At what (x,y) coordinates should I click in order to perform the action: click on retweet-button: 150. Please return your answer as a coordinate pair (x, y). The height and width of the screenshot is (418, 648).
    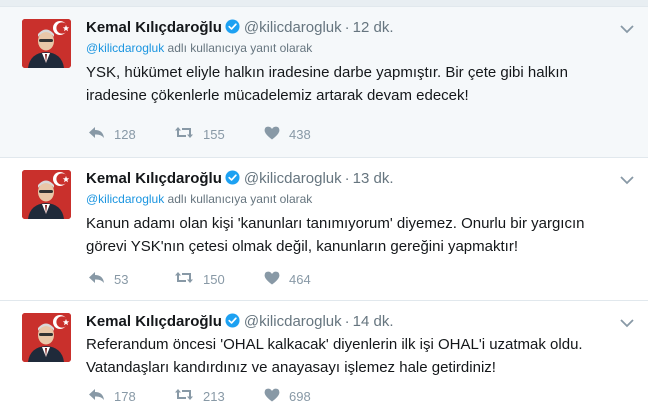
    Looking at the image, I should click on (199, 279).